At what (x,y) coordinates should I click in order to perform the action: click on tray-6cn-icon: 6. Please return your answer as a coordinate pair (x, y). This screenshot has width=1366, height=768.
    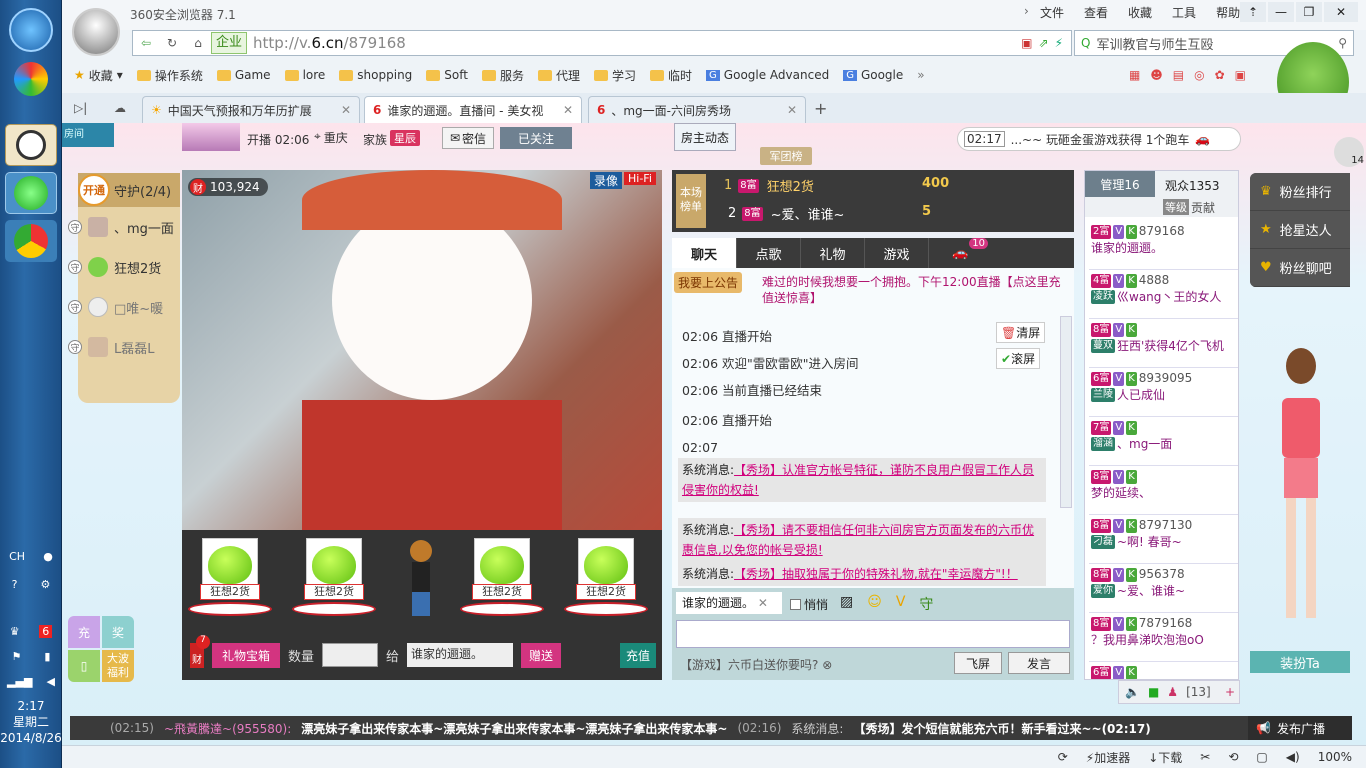
    Looking at the image, I should click on (46, 631).